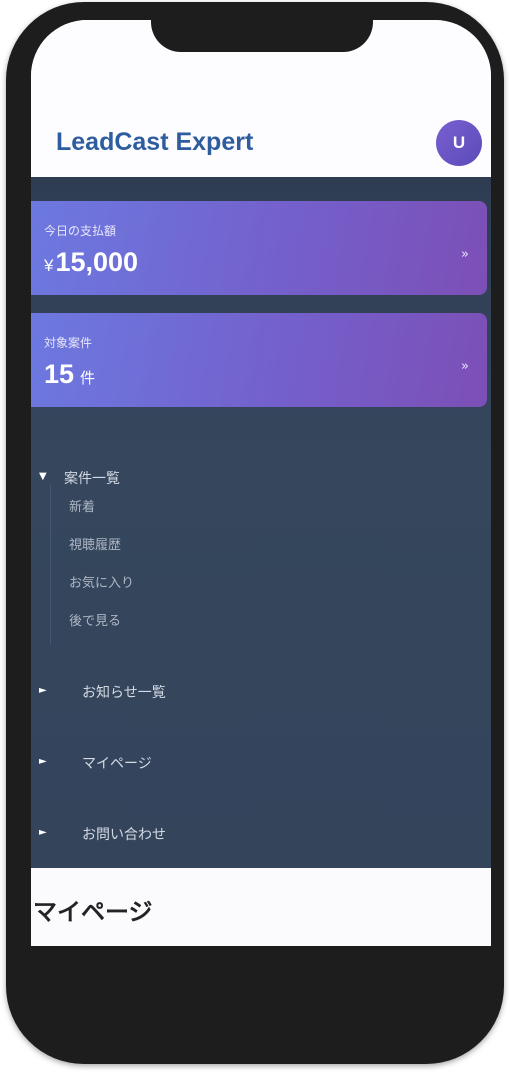 The width and height of the screenshot is (510, 1078). Describe the element at coordinates (95, 543) in the screenshot. I see `sub-item-history: 視聴履歴` at that location.